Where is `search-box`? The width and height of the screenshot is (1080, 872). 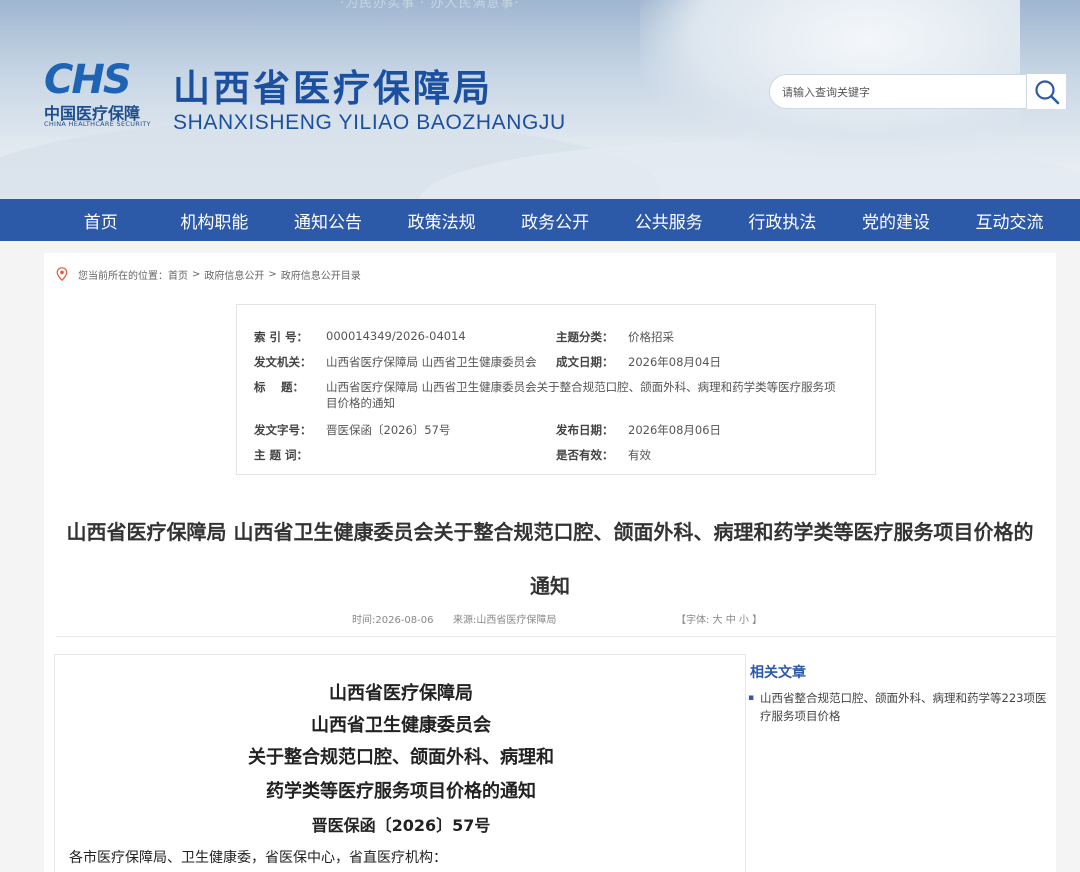 search-box is located at coordinates (918, 91).